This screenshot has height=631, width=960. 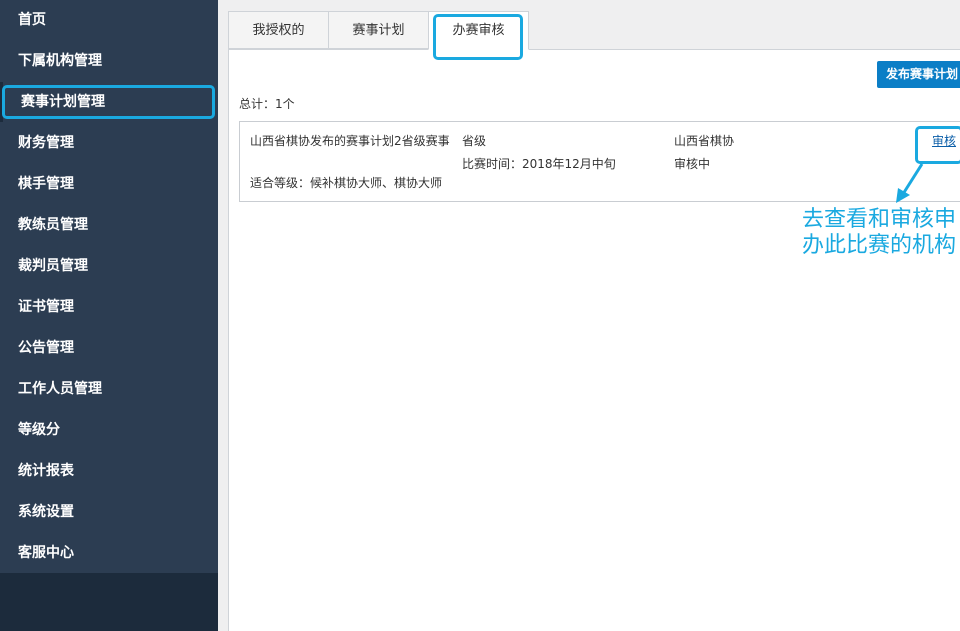 What do you see at coordinates (879, 232) in the screenshot?
I see `annotation-note: 去查看和审核申办此比赛的机构` at bounding box center [879, 232].